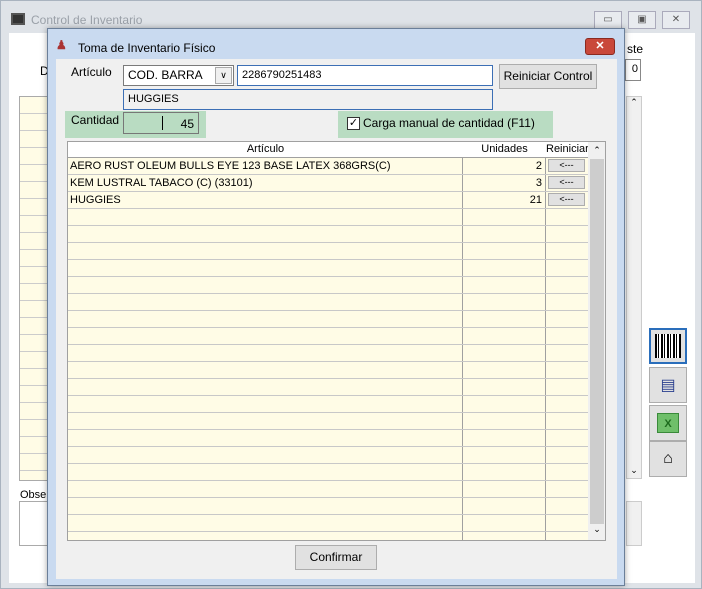  I want to click on observations-scrollbar, so click(634, 523).